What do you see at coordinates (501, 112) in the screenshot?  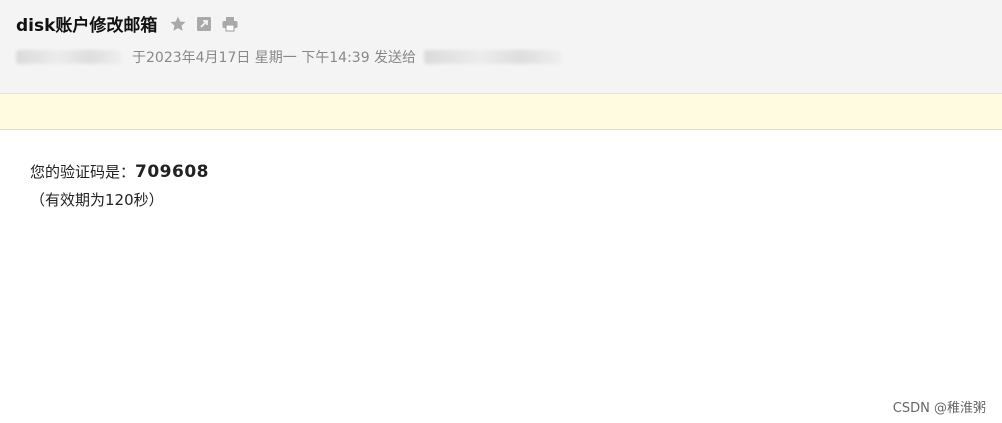 I see `notice-bar` at bounding box center [501, 112].